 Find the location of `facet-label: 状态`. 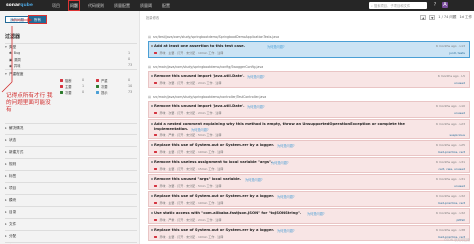

facet-label: 状态 is located at coordinates (13, 140).